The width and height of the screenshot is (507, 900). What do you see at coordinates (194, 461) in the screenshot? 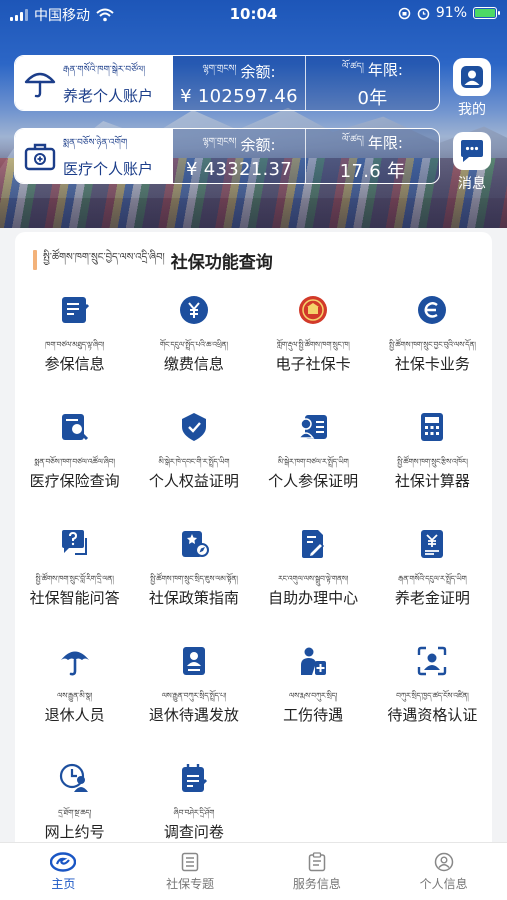
I see `fn-tibetan: མི་སྒེར་ཁེ་དབང་གི་ར་སྤྲོད་ཡིག` at bounding box center [194, 461].